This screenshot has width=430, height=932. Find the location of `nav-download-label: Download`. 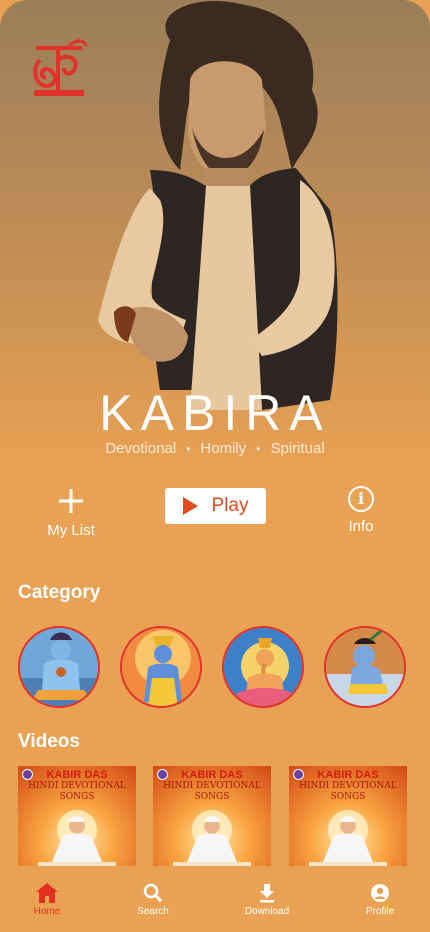

nav-download-label: Download is located at coordinates (267, 911).